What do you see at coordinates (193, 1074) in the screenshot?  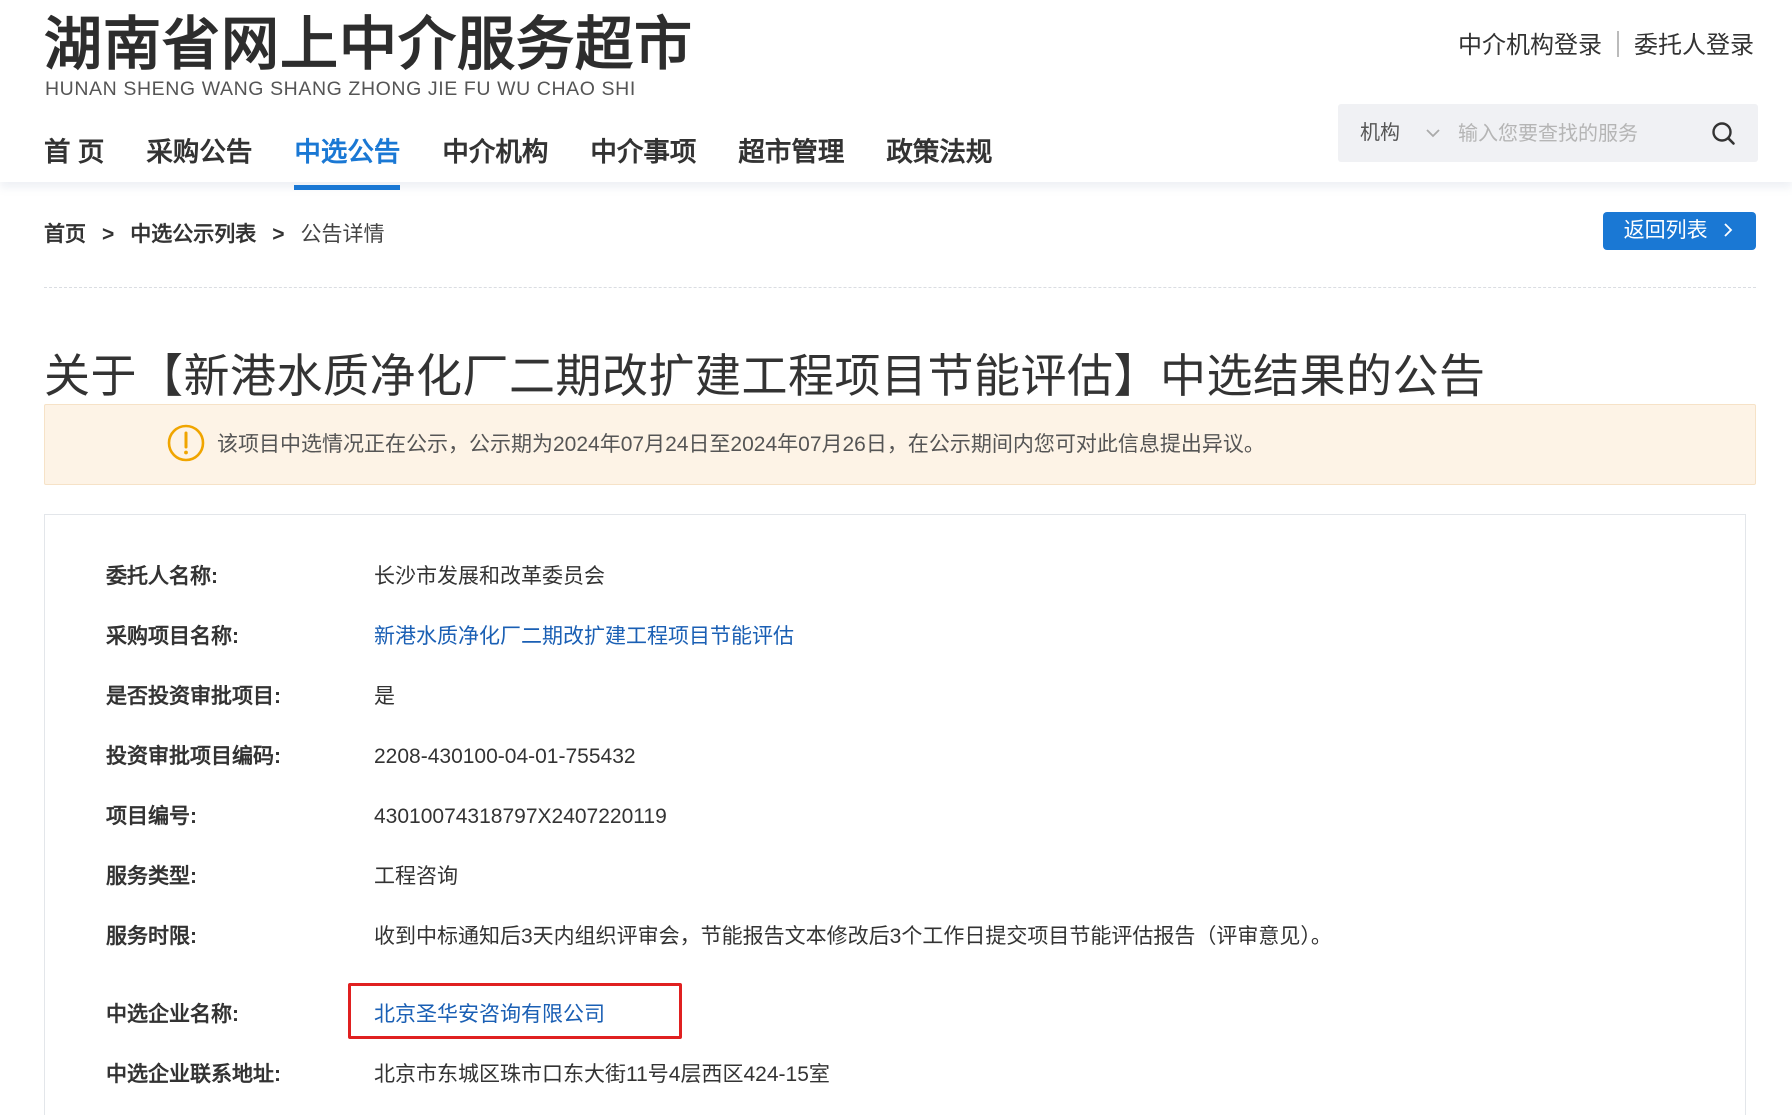 I see `detail-label: 中选企业联系地址:` at bounding box center [193, 1074].